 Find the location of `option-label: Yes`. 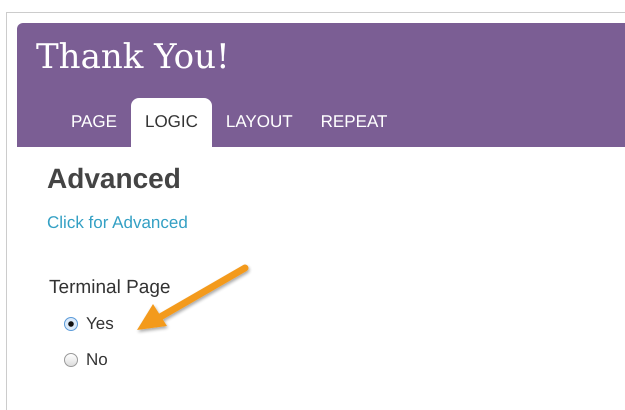

option-label: Yes is located at coordinates (100, 324).